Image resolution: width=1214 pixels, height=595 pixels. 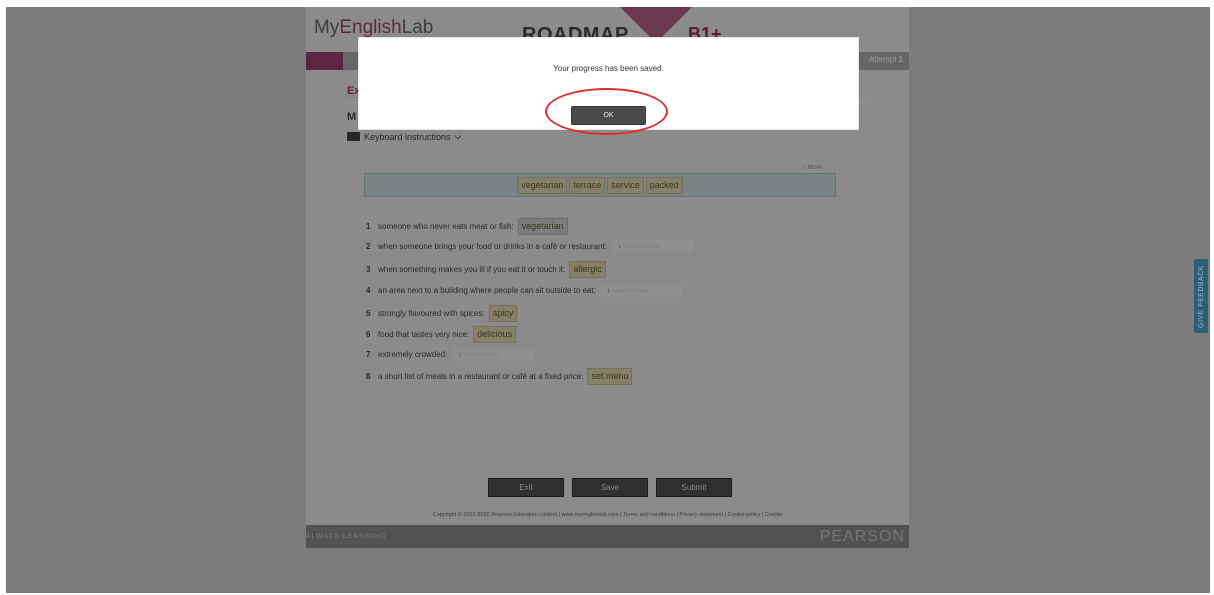 I want to click on word-bank: vegetarian terrace service packed, so click(x=600, y=185).